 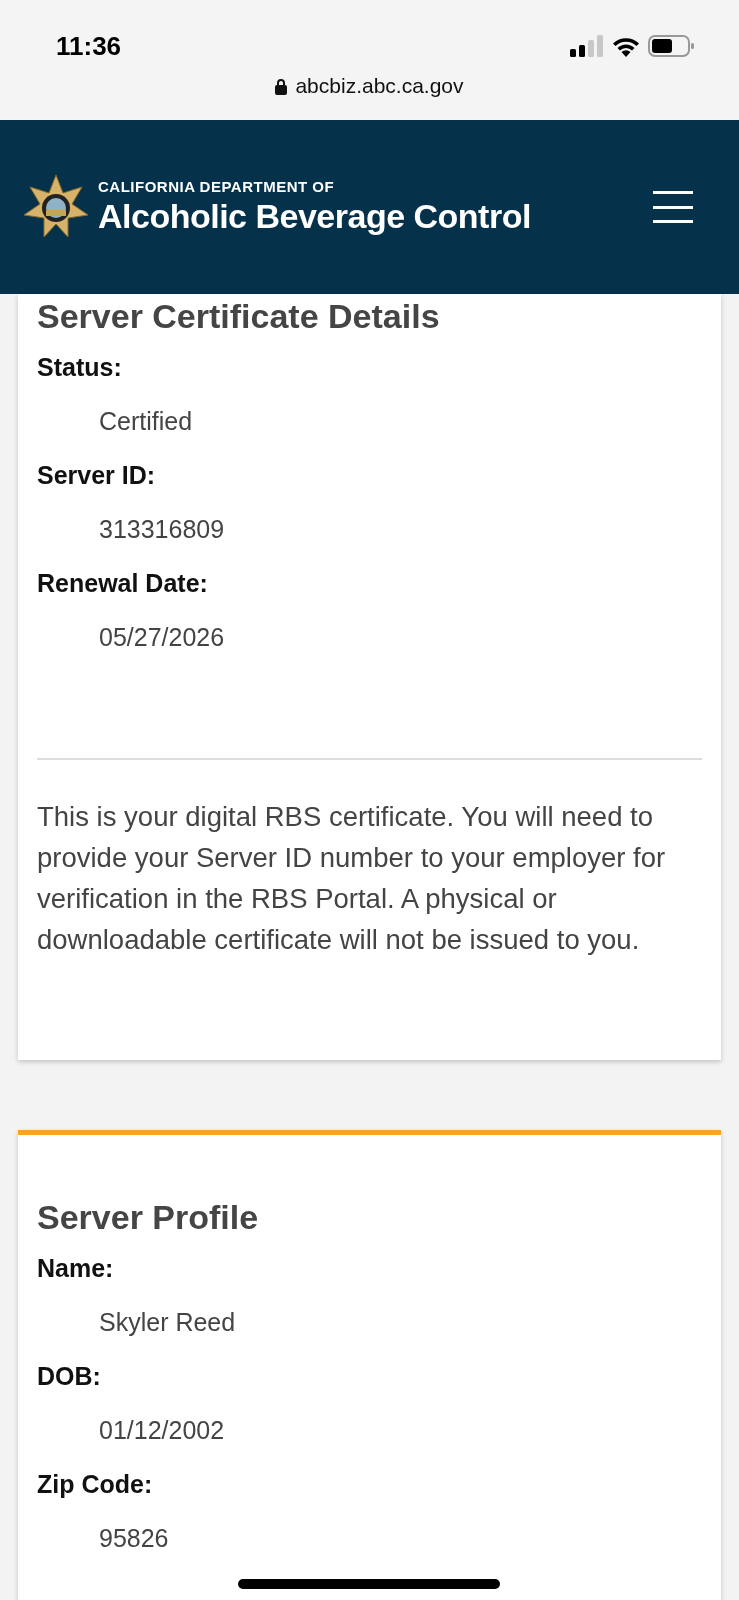 I want to click on certificate-note: This is your digital RBS certificate. You will need to provide your Server ID number to your employer for verification in the RBS Portal. A physical or downloadable certificate will not be issued to you., so click(x=352, y=878).